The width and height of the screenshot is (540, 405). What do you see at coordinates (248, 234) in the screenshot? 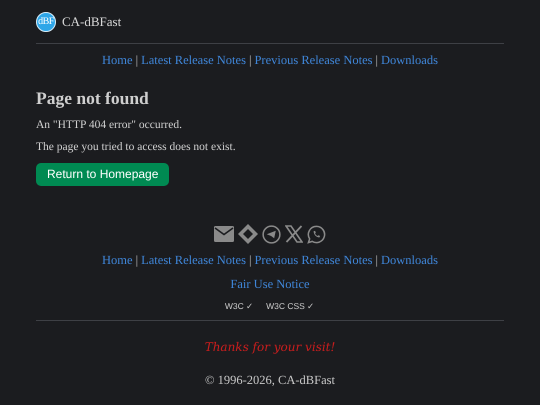
I see `diamond-icon` at bounding box center [248, 234].